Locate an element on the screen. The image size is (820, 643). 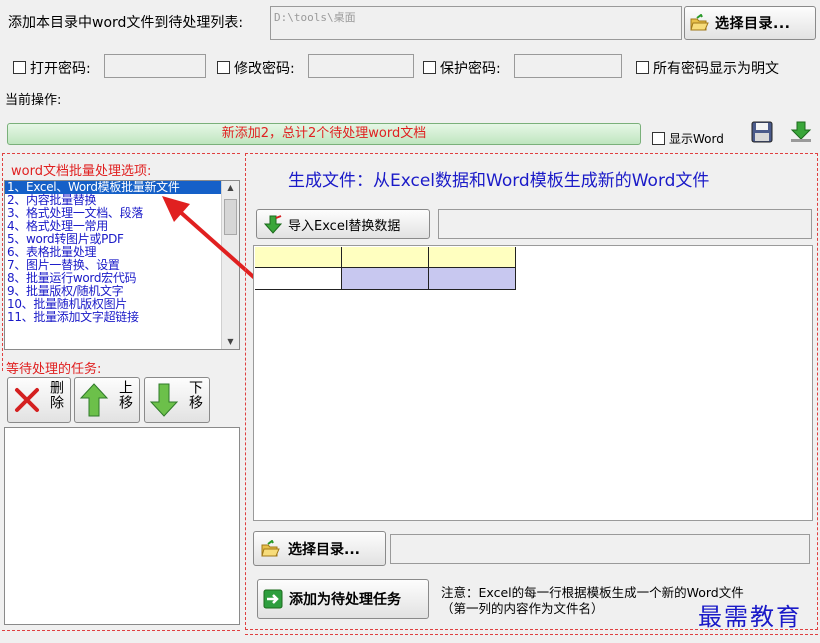
save-button is located at coordinates (764, 133).